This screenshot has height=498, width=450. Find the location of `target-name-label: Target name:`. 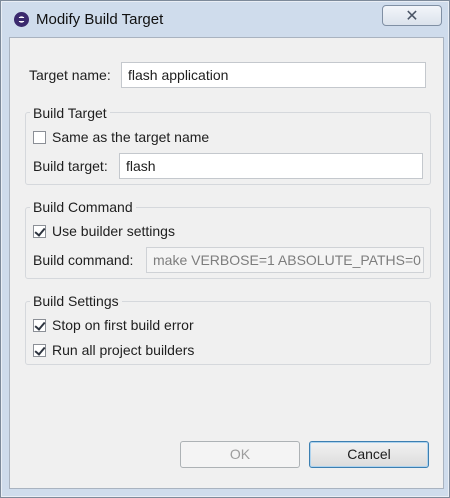

target-name-label: Target name: is located at coordinates (70, 75).